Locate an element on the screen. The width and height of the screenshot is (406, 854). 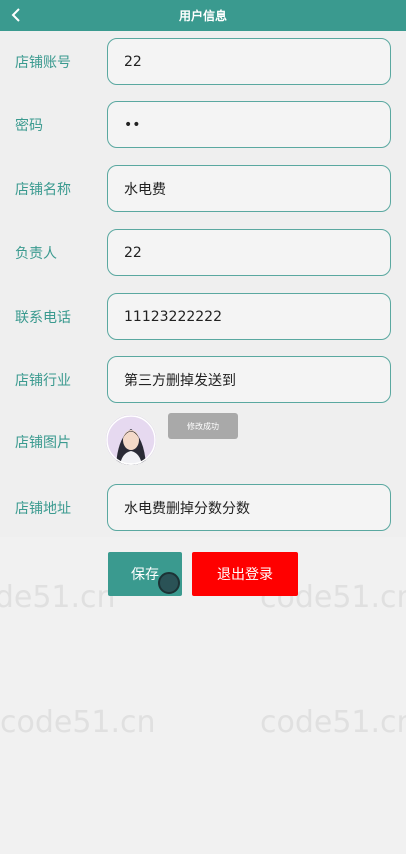
store-image-avatar is located at coordinates (131, 440).